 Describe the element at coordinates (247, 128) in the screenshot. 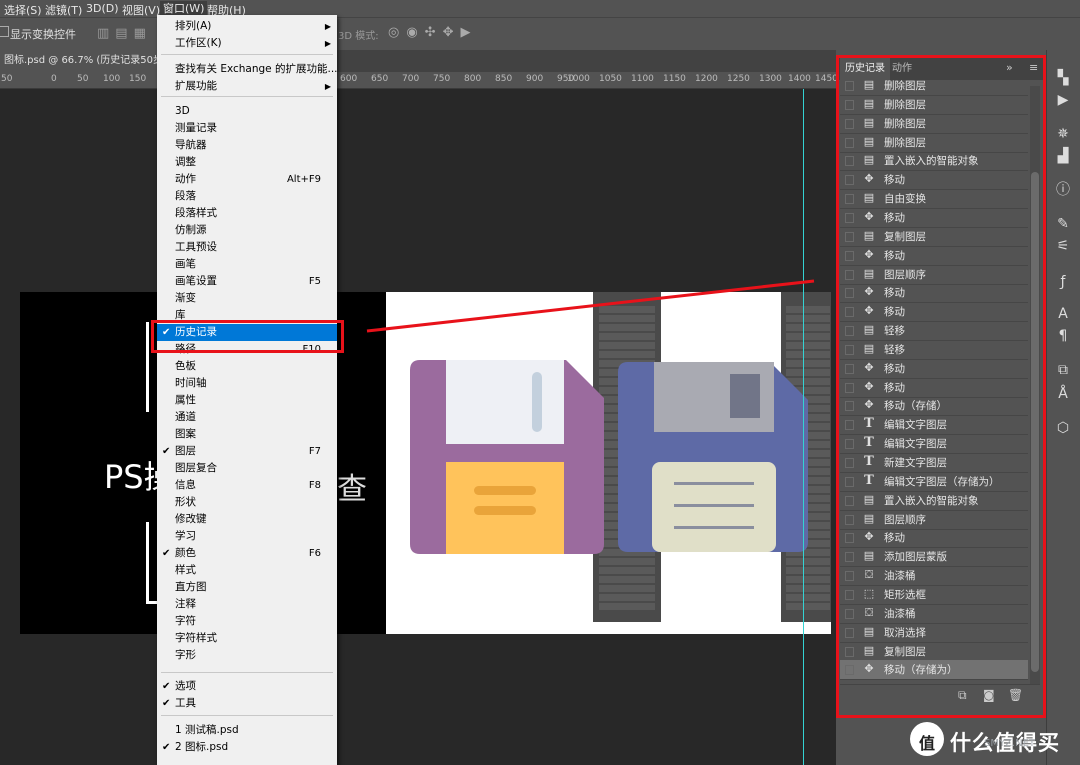

I see `window-menu-item: 测量记录` at that location.